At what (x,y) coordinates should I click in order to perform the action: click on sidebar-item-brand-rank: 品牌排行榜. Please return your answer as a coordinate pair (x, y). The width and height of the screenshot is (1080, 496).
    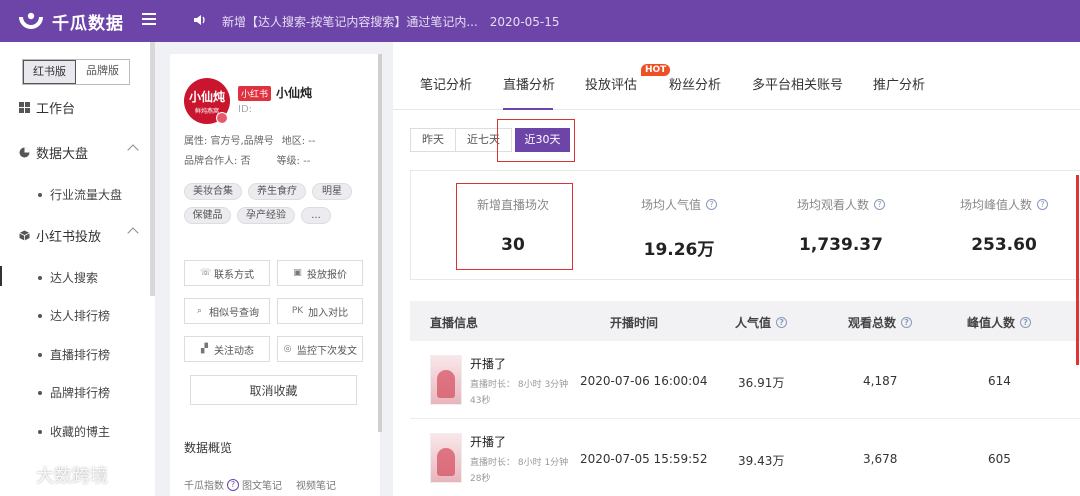
    Looking at the image, I should click on (77, 392).